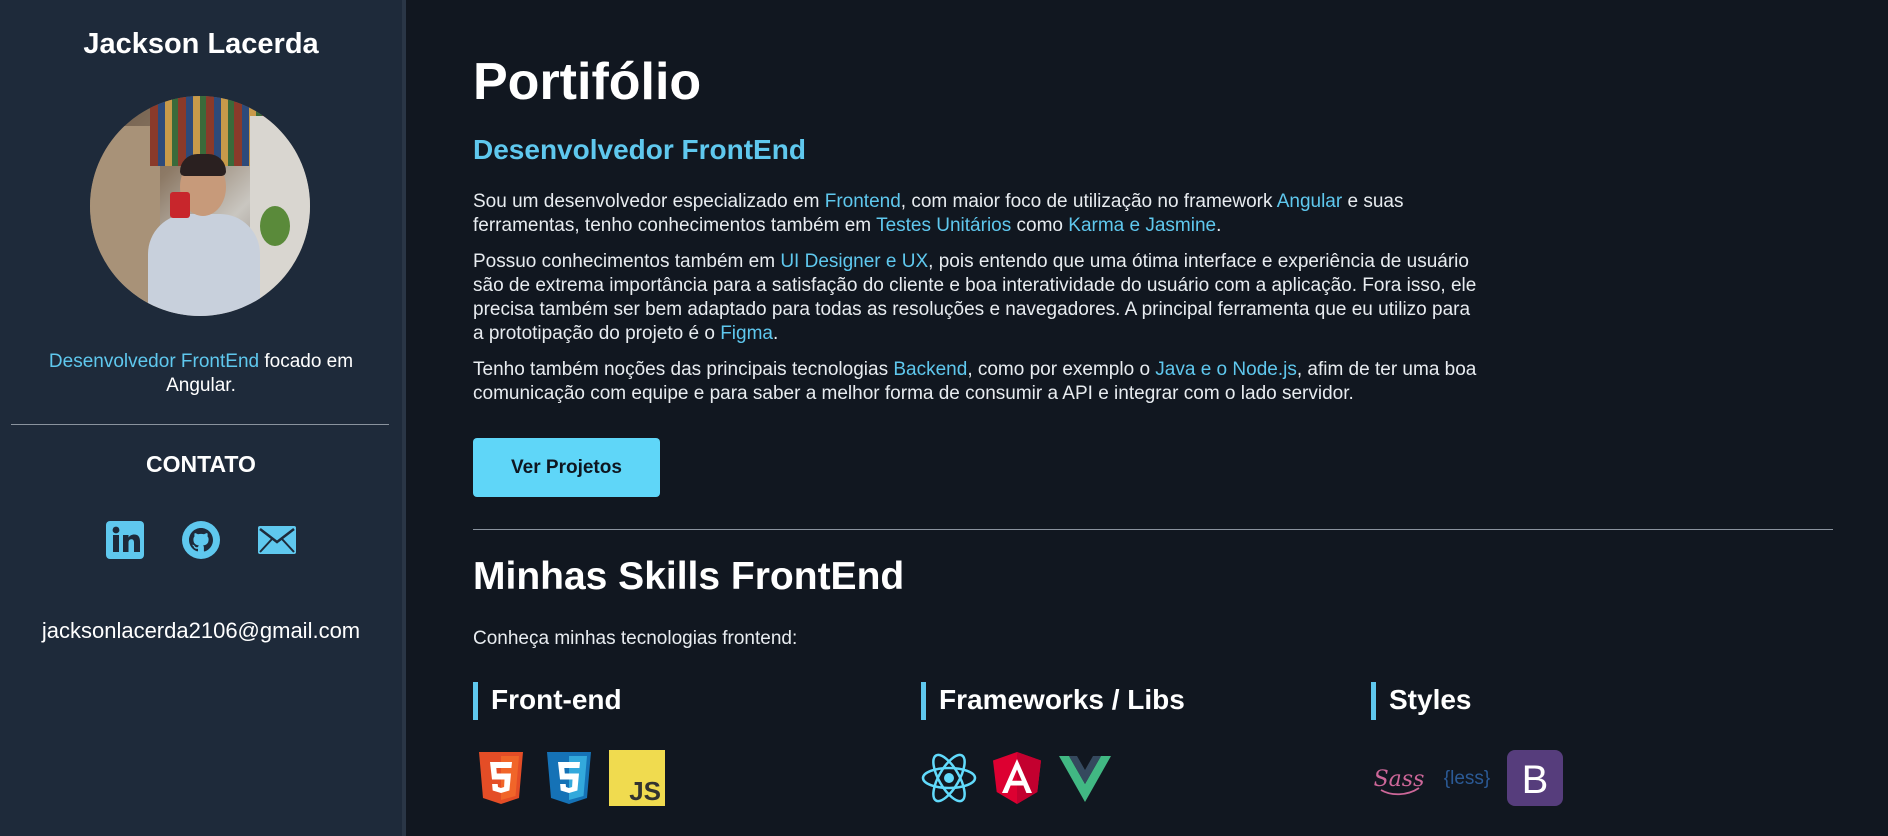 This screenshot has height=836, width=1888. Describe the element at coordinates (154, 361) in the screenshot. I see `role-highlight: Desenvolvedor FrontEnd` at that location.